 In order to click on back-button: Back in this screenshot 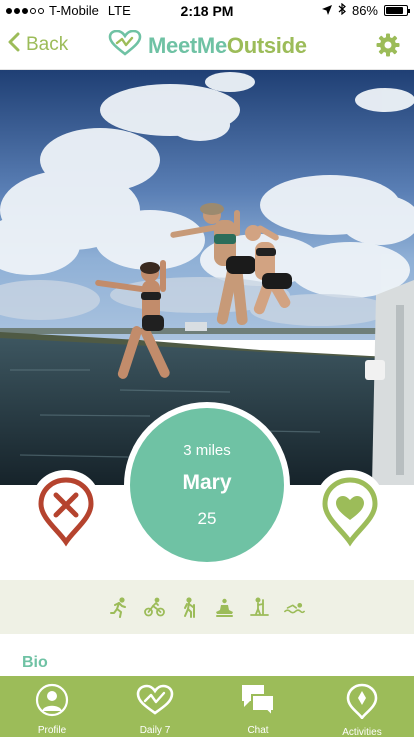, I will do `click(38, 45)`.